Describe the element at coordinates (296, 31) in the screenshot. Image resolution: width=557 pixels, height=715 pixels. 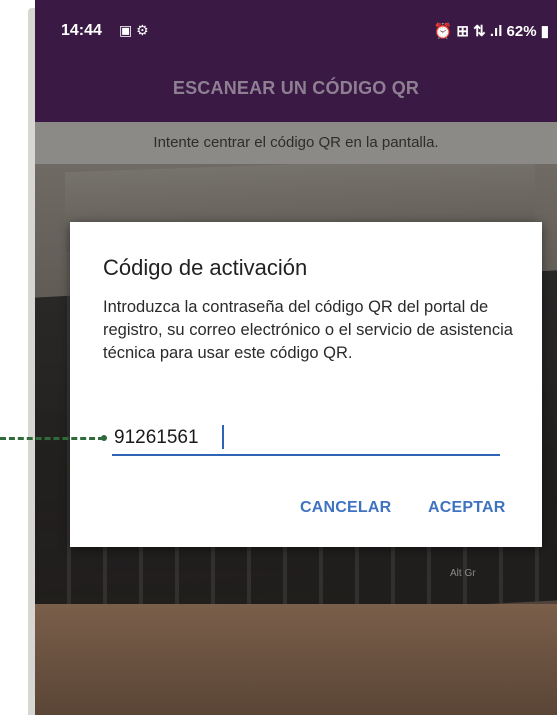
I see `status-bar: 14:44 ▣ ⚙ ⏰ ⊞ ⇅ .ıl 62% ▮` at that location.